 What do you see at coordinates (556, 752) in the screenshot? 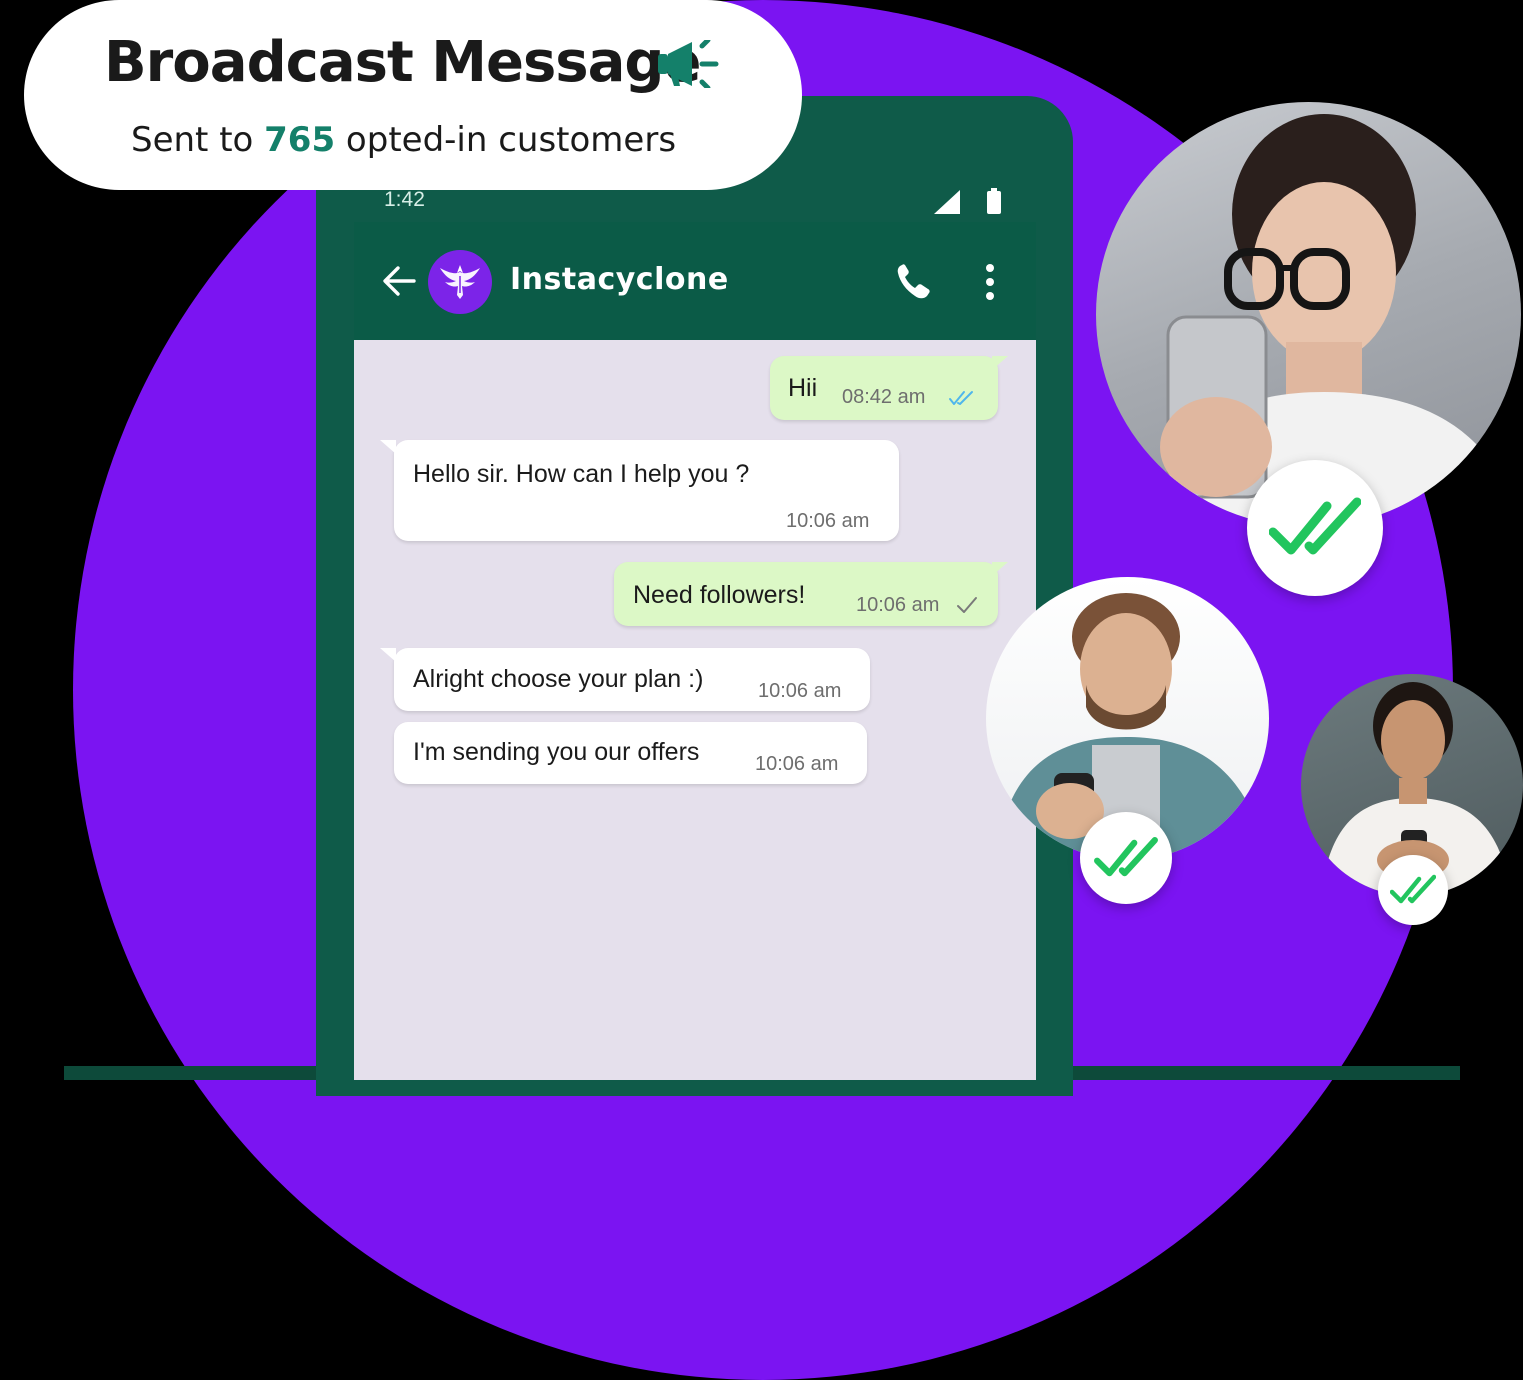
I see `message-text: I'm sending you our offers` at bounding box center [556, 752].